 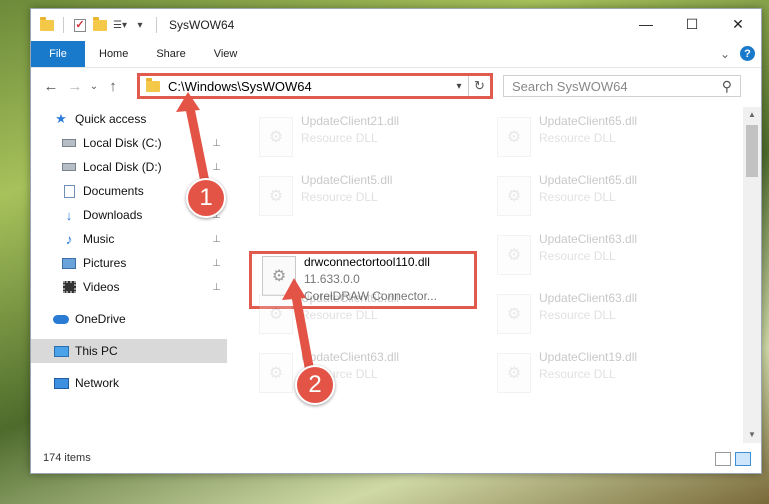 What do you see at coordinates (346, 189) in the screenshot?
I see `file-text: UpdateClient5.dll Resource DLL` at bounding box center [346, 189].